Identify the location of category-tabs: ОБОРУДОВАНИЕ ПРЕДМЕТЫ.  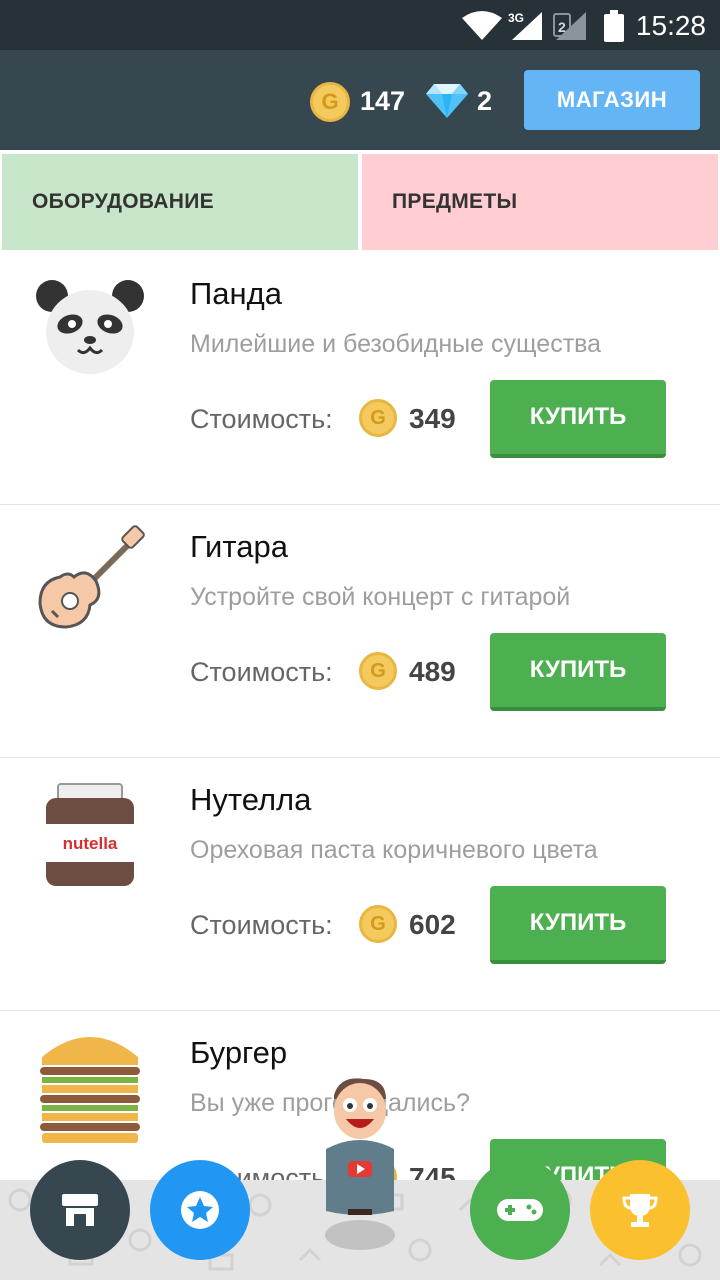
(360, 201).